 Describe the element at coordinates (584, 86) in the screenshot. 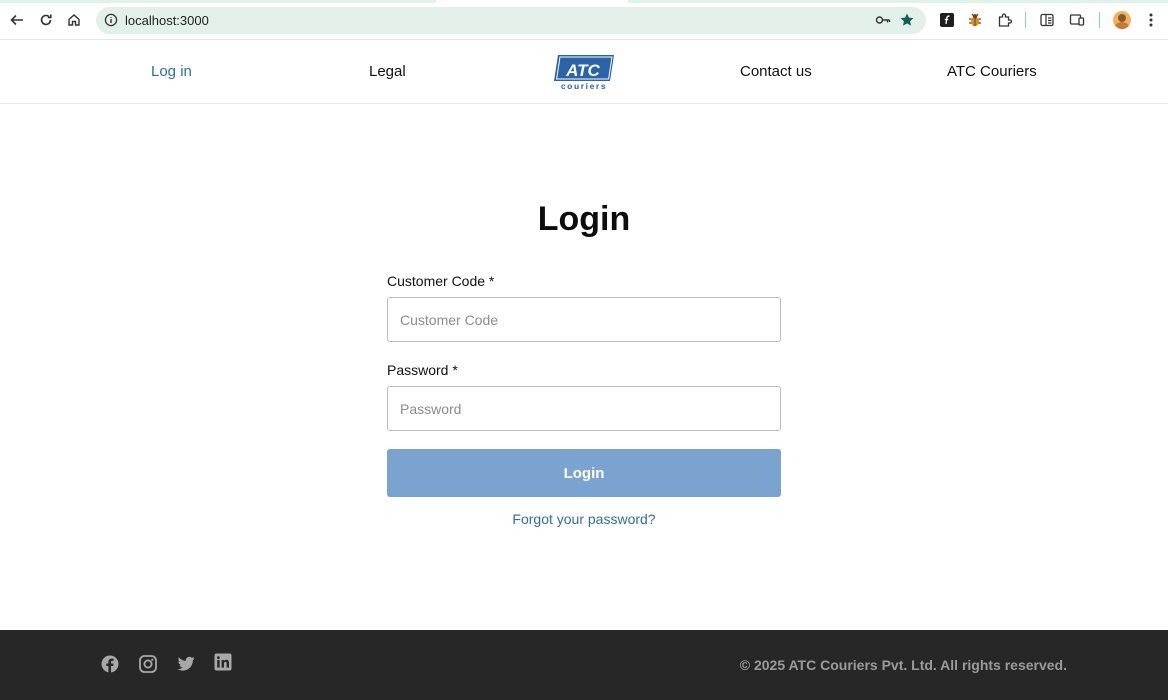

I see `logo-sub-text: couriers` at that location.